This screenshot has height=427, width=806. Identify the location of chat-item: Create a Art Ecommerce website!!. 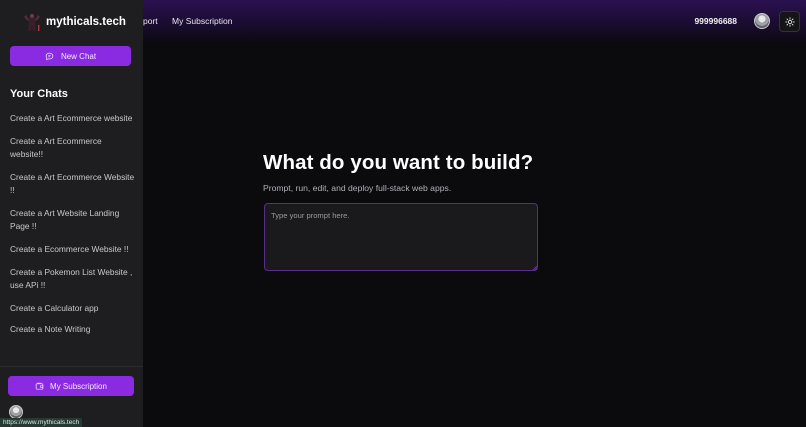
(72, 148).